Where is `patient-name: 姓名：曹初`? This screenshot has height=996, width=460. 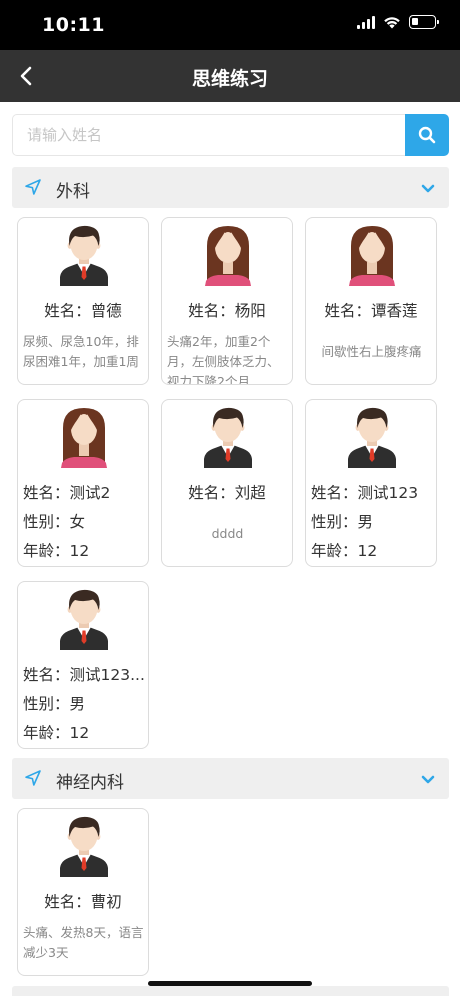 patient-name: 姓名：曹初 is located at coordinates (83, 901).